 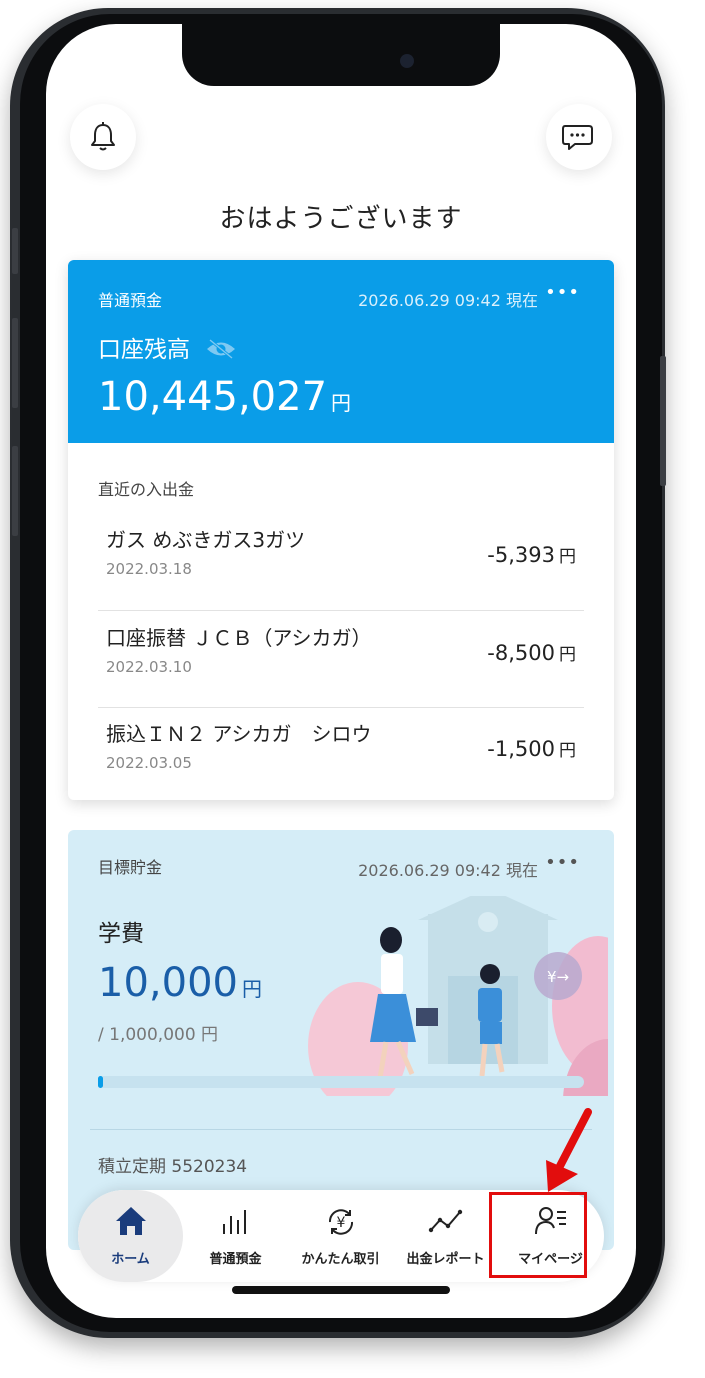 I want to click on transaction-amount: -5,393 円, so click(x=531, y=554).